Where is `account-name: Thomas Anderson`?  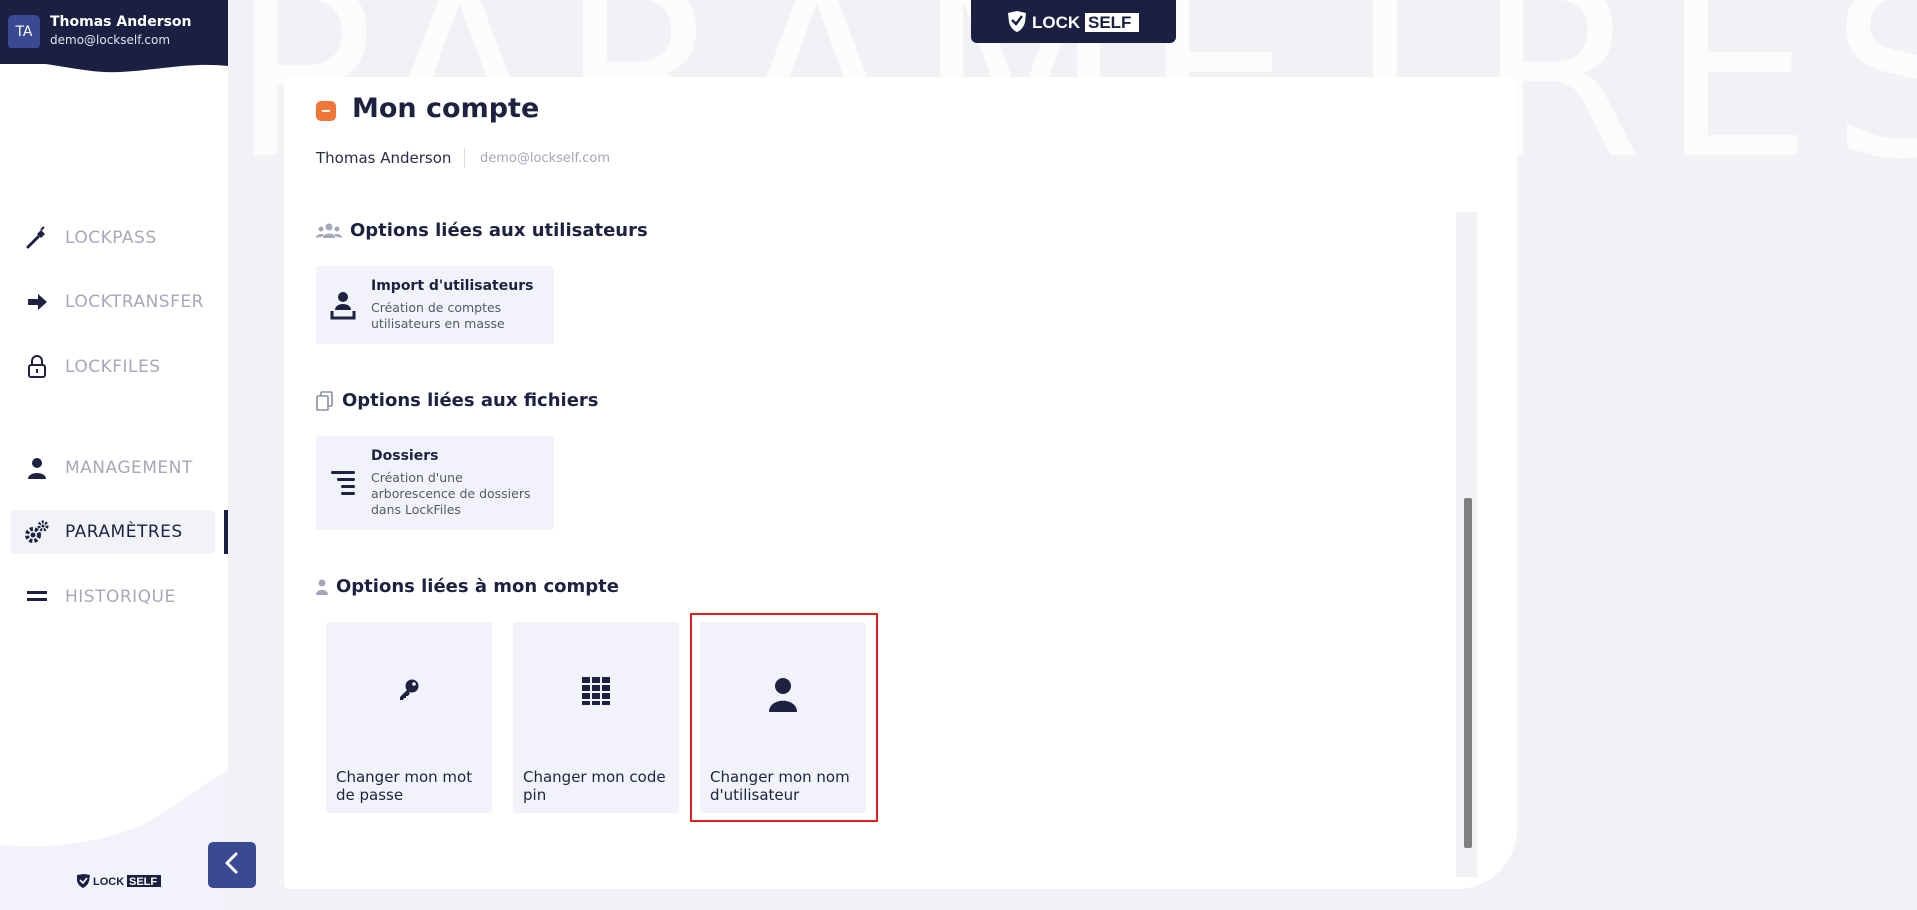 account-name: Thomas Anderson is located at coordinates (384, 158).